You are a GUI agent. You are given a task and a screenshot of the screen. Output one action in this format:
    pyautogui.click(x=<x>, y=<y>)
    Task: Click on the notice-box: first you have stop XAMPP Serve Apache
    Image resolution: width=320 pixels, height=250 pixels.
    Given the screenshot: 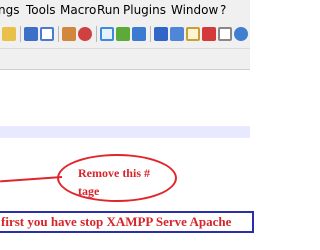 What is the action you would take?
    pyautogui.click(x=127, y=222)
    